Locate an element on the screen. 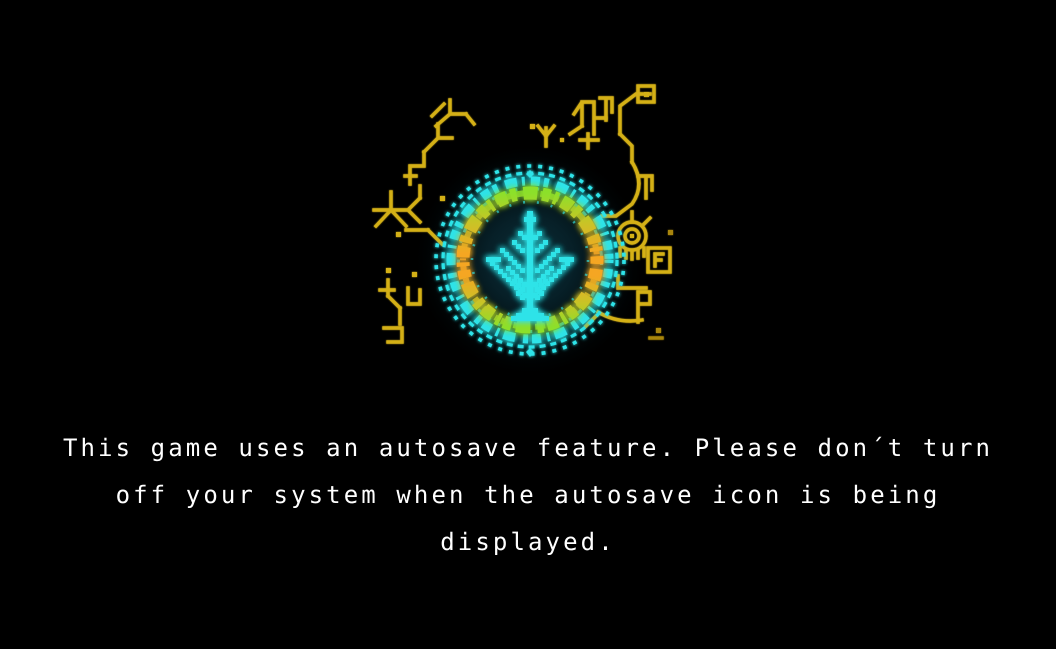 The height and width of the screenshot is (649, 1056). notice-line-3: displayed. is located at coordinates (528, 542).